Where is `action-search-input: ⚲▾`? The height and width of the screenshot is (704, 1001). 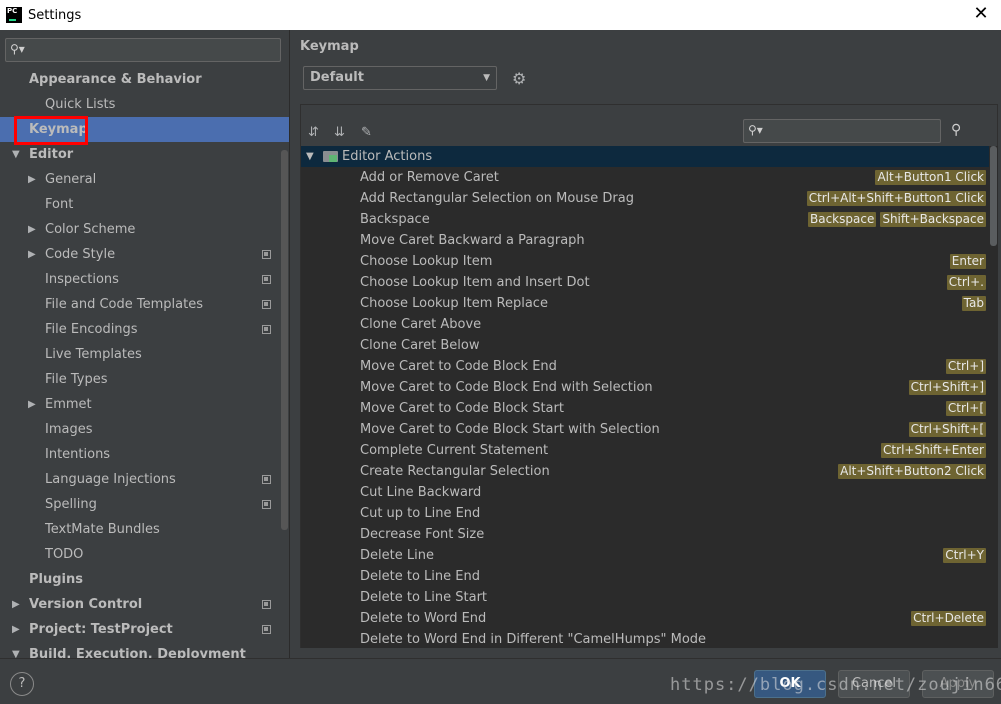
action-search-input: ⚲▾ is located at coordinates (842, 131).